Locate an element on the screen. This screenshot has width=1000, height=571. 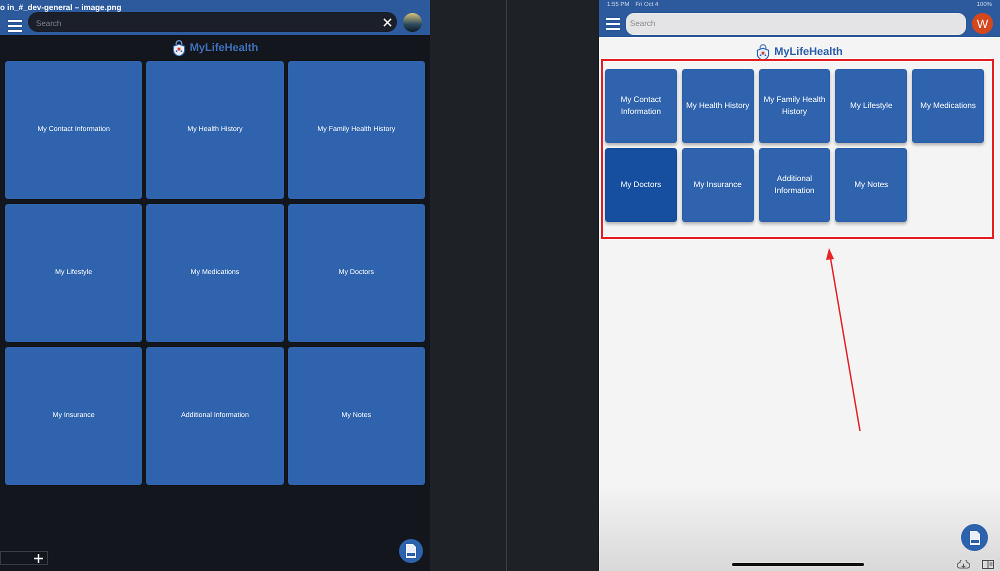
pdf-button is located at coordinates (411, 551).